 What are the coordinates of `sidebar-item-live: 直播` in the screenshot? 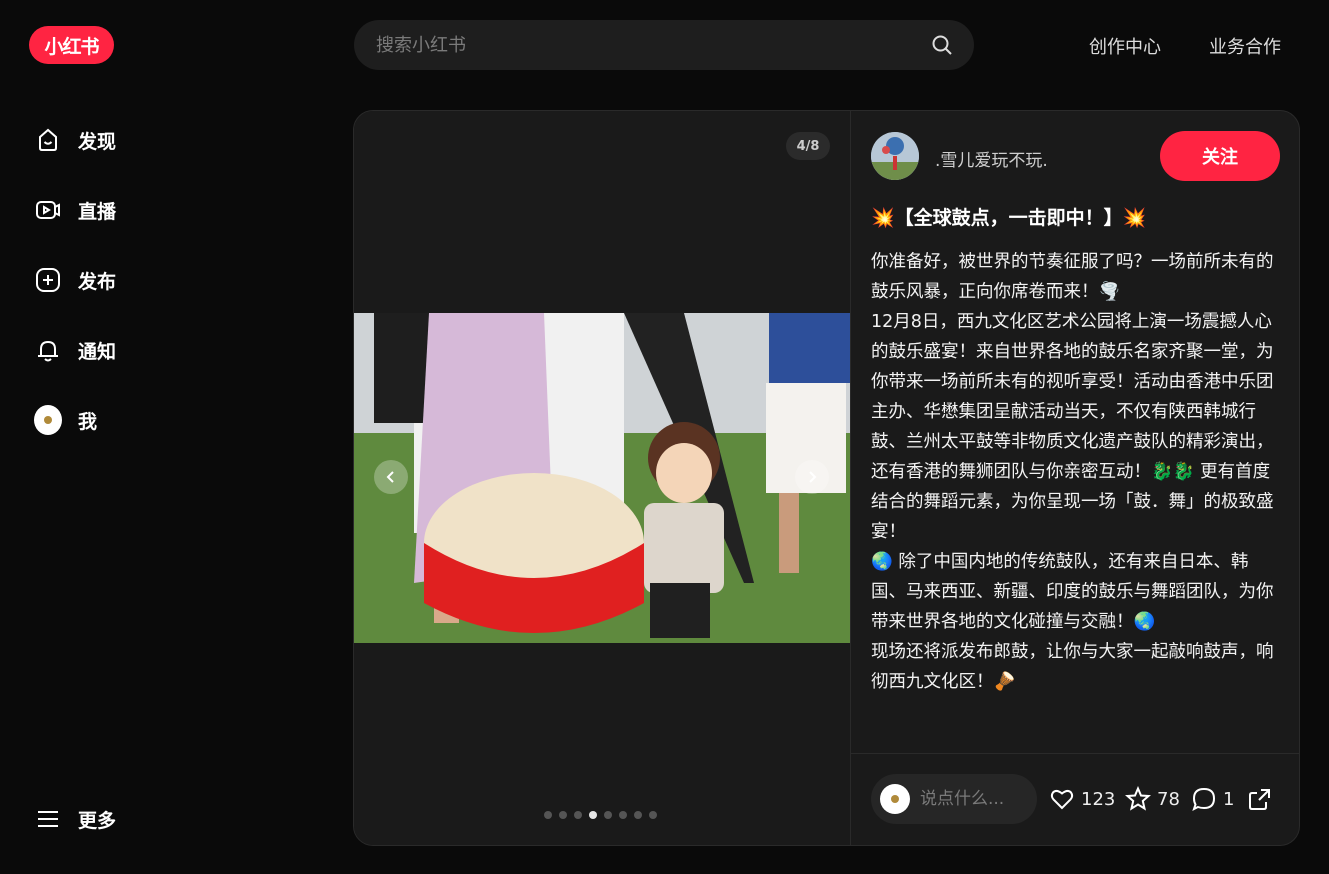 It's located at (75, 210).